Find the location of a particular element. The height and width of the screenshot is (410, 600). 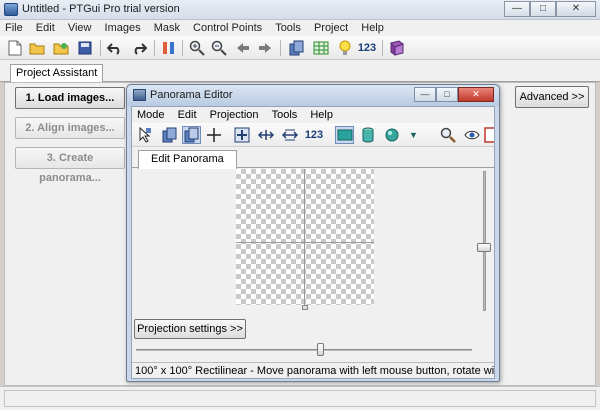

panorama-editor-titlebar: Panorama Editor — □ ✕ is located at coordinates (313, 95).